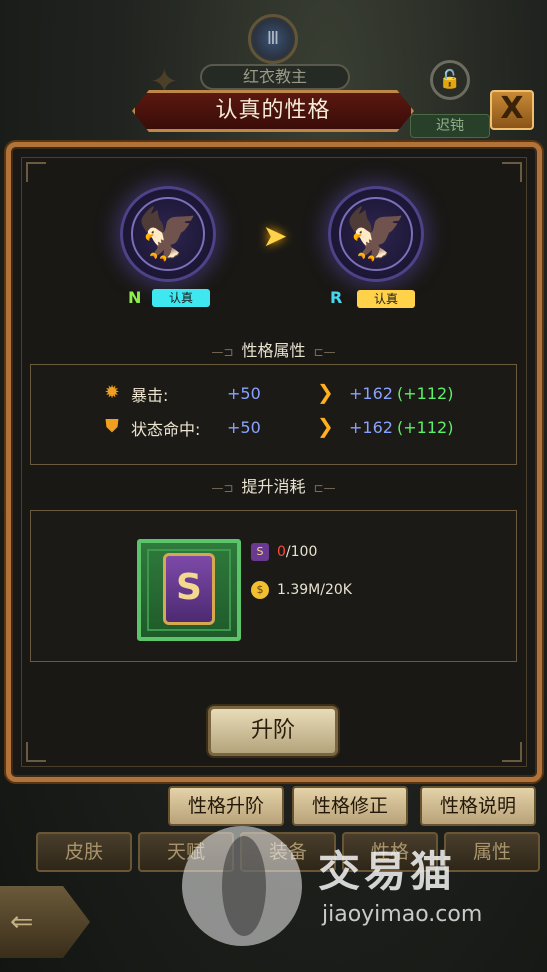 This screenshot has height=972, width=547. What do you see at coordinates (478, 806) in the screenshot?
I see `tab-trait-info: 性格说明` at bounding box center [478, 806].